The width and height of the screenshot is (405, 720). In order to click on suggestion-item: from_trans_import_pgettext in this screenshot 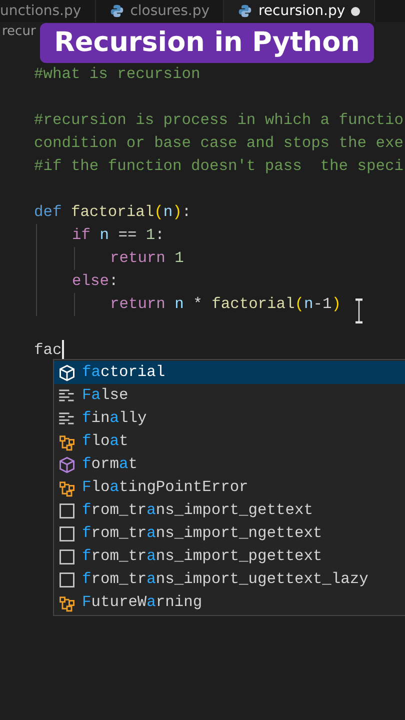, I will do `click(229, 556)`.